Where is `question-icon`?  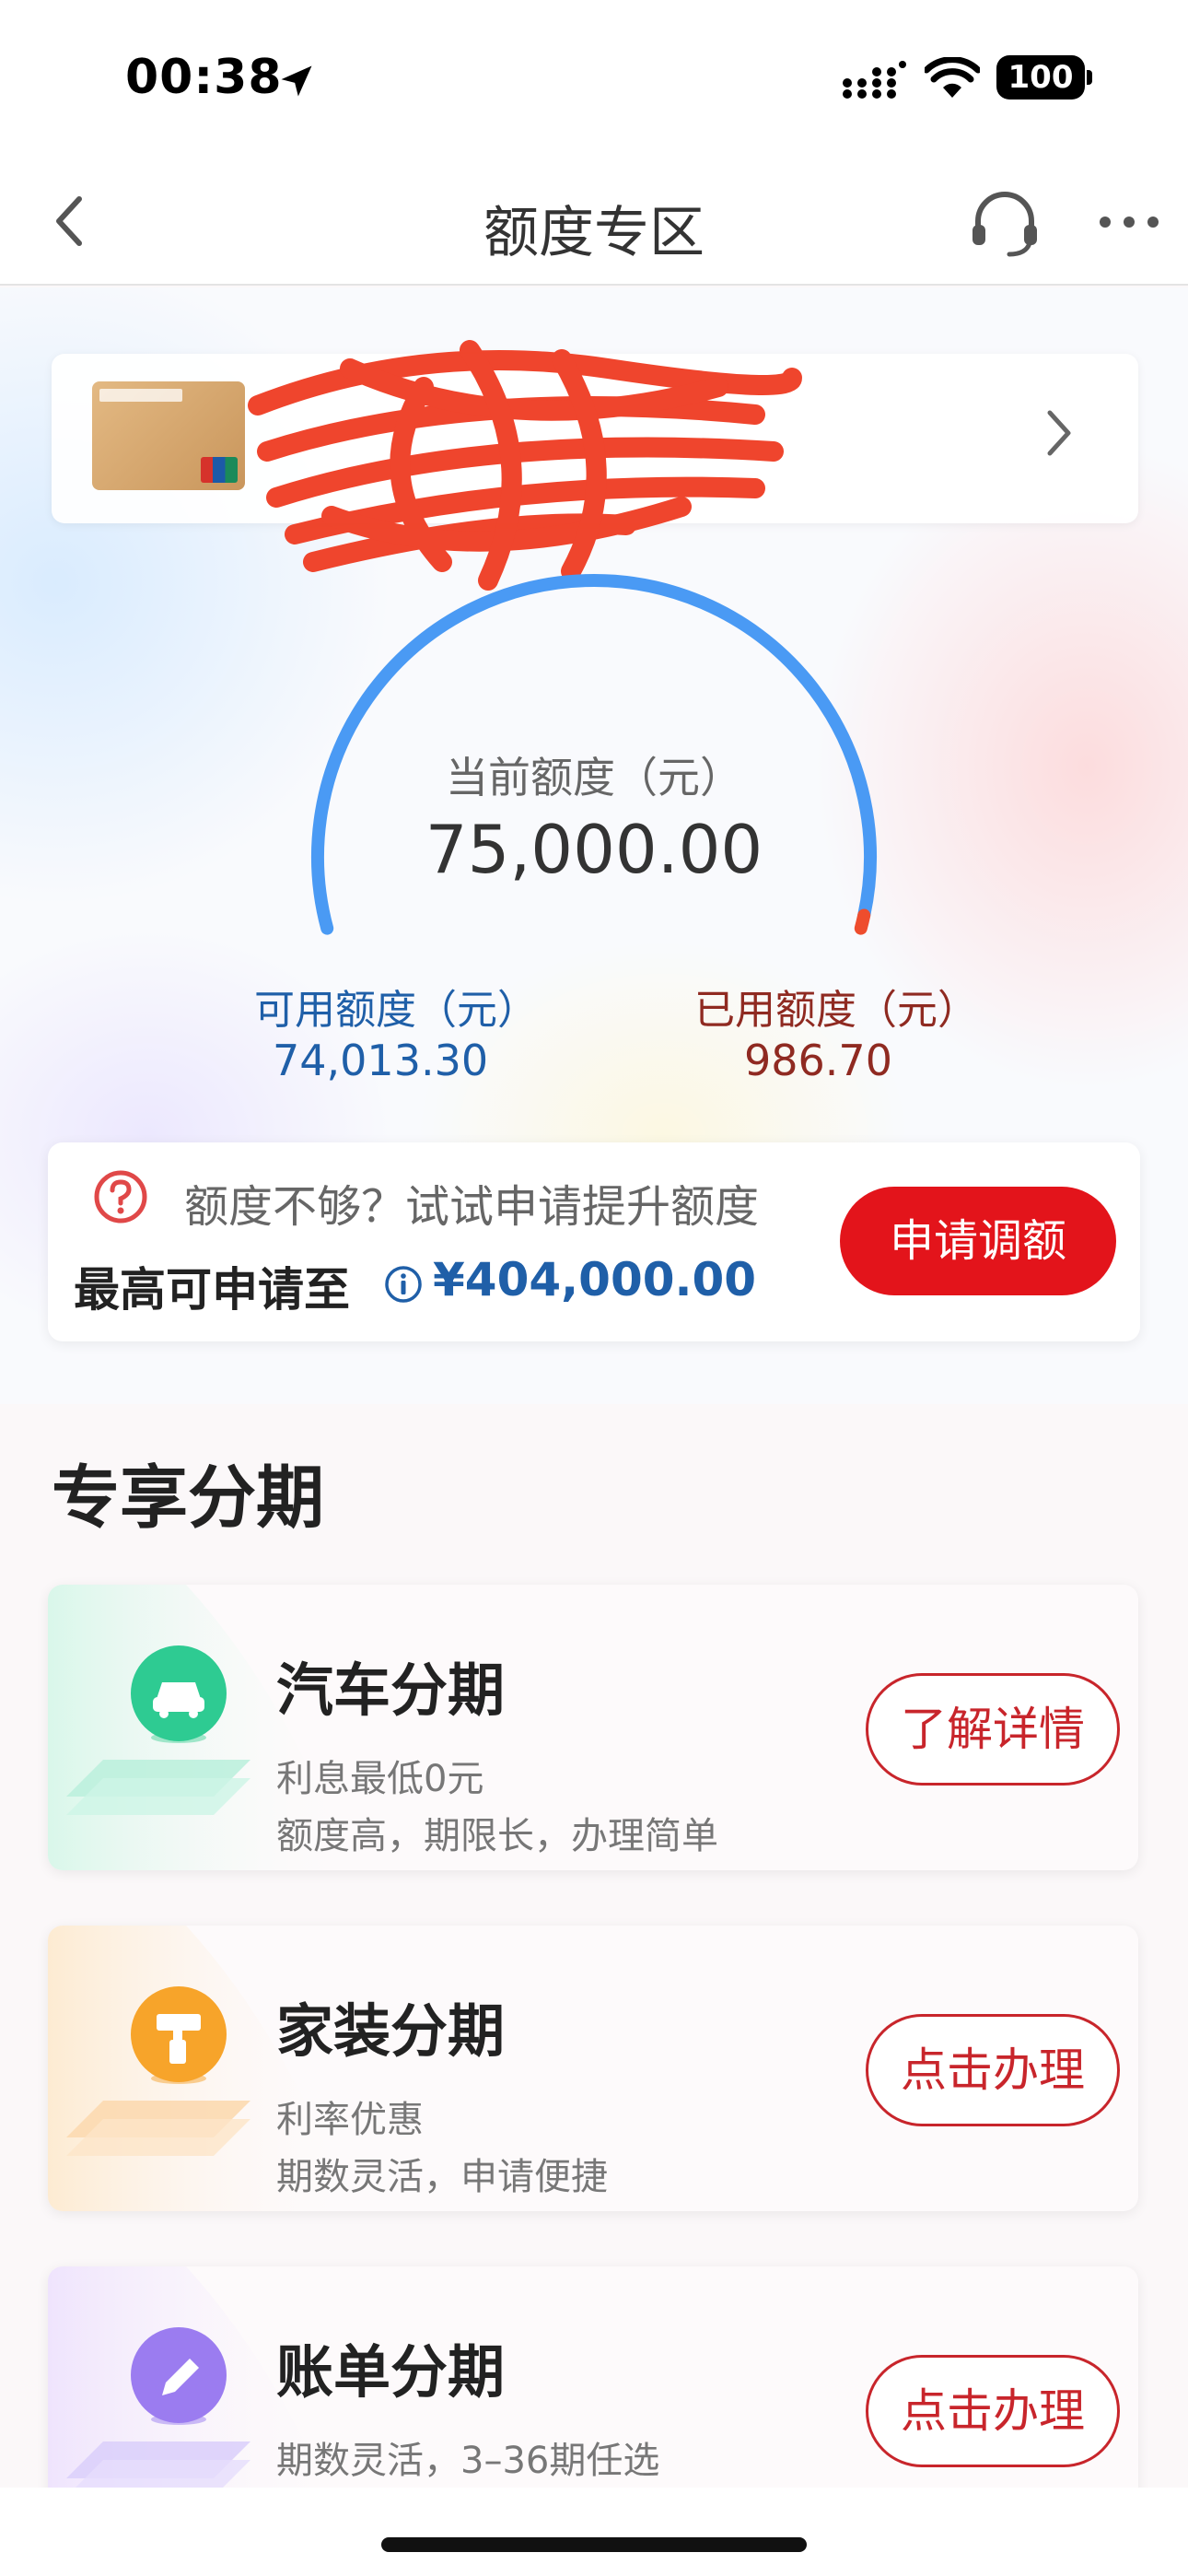
question-icon is located at coordinates (120, 1197).